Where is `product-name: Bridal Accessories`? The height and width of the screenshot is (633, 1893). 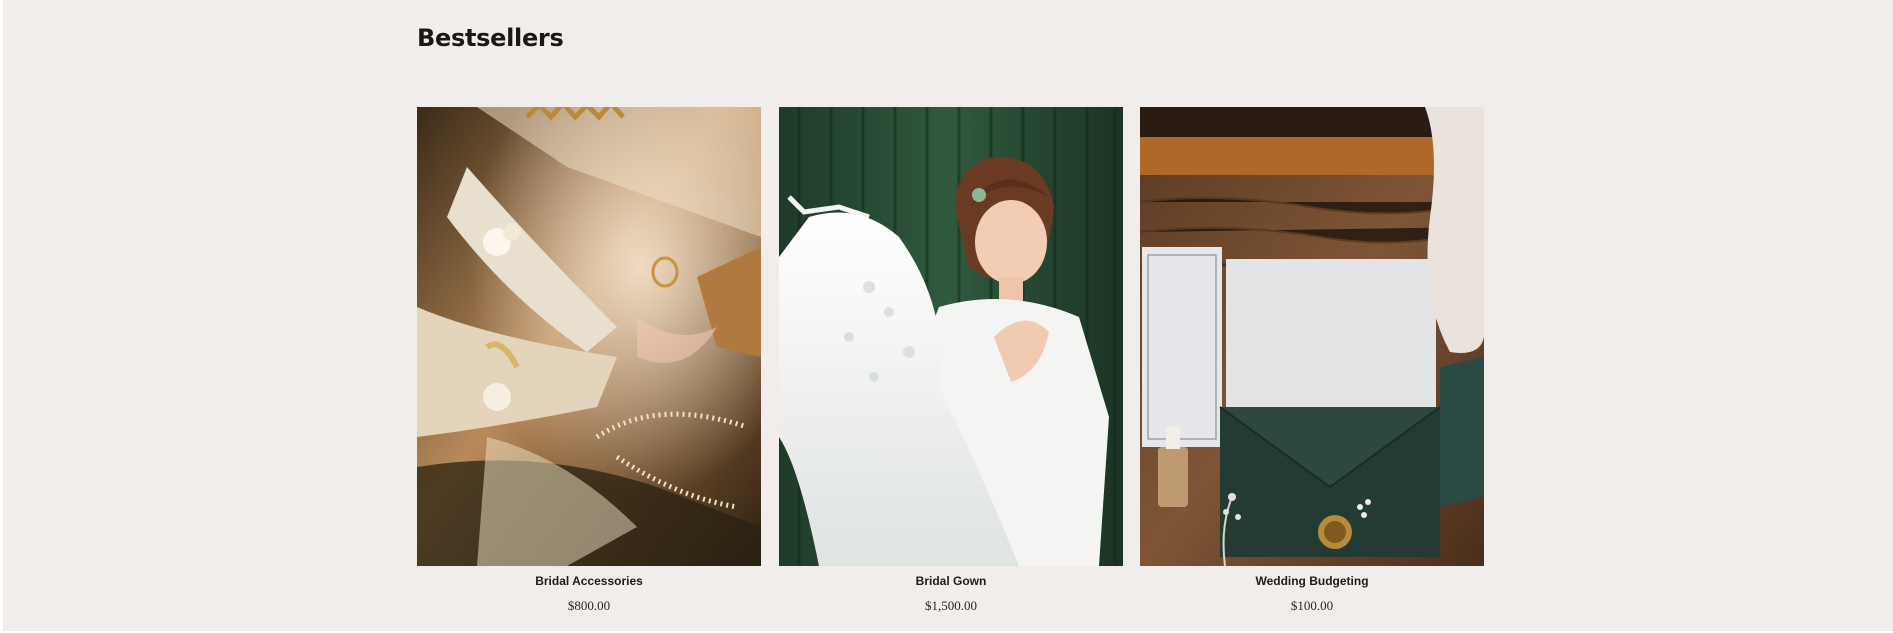 product-name: Bridal Accessories is located at coordinates (589, 581).